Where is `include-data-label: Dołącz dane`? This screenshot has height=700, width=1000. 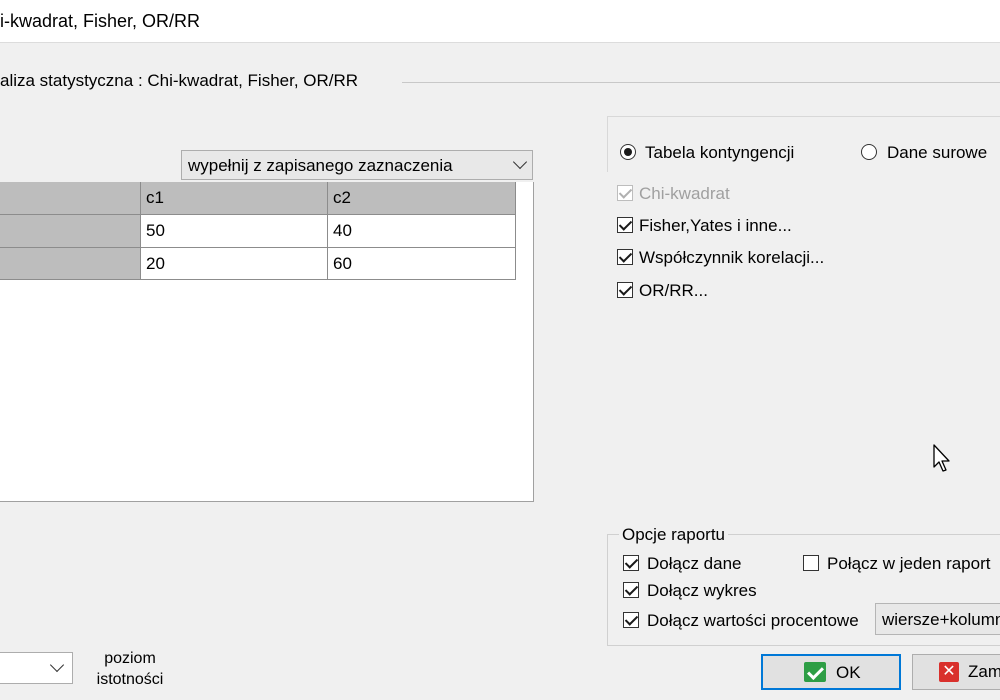 include-data-label: Dołącz dane is located at coordinates (694, 564).